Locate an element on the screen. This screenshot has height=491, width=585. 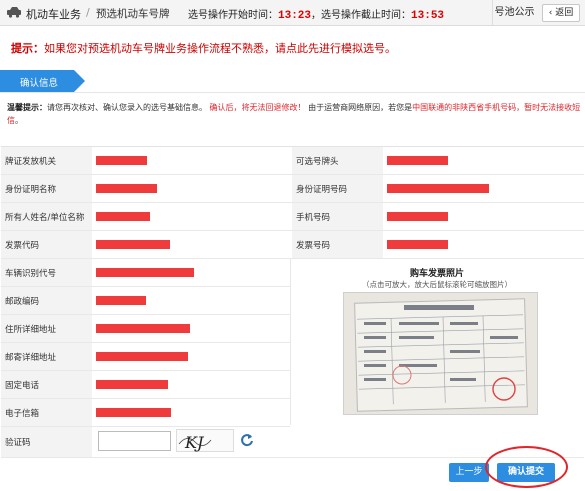
field-label: 身份证明号码 is located at coordinates (337, 188).